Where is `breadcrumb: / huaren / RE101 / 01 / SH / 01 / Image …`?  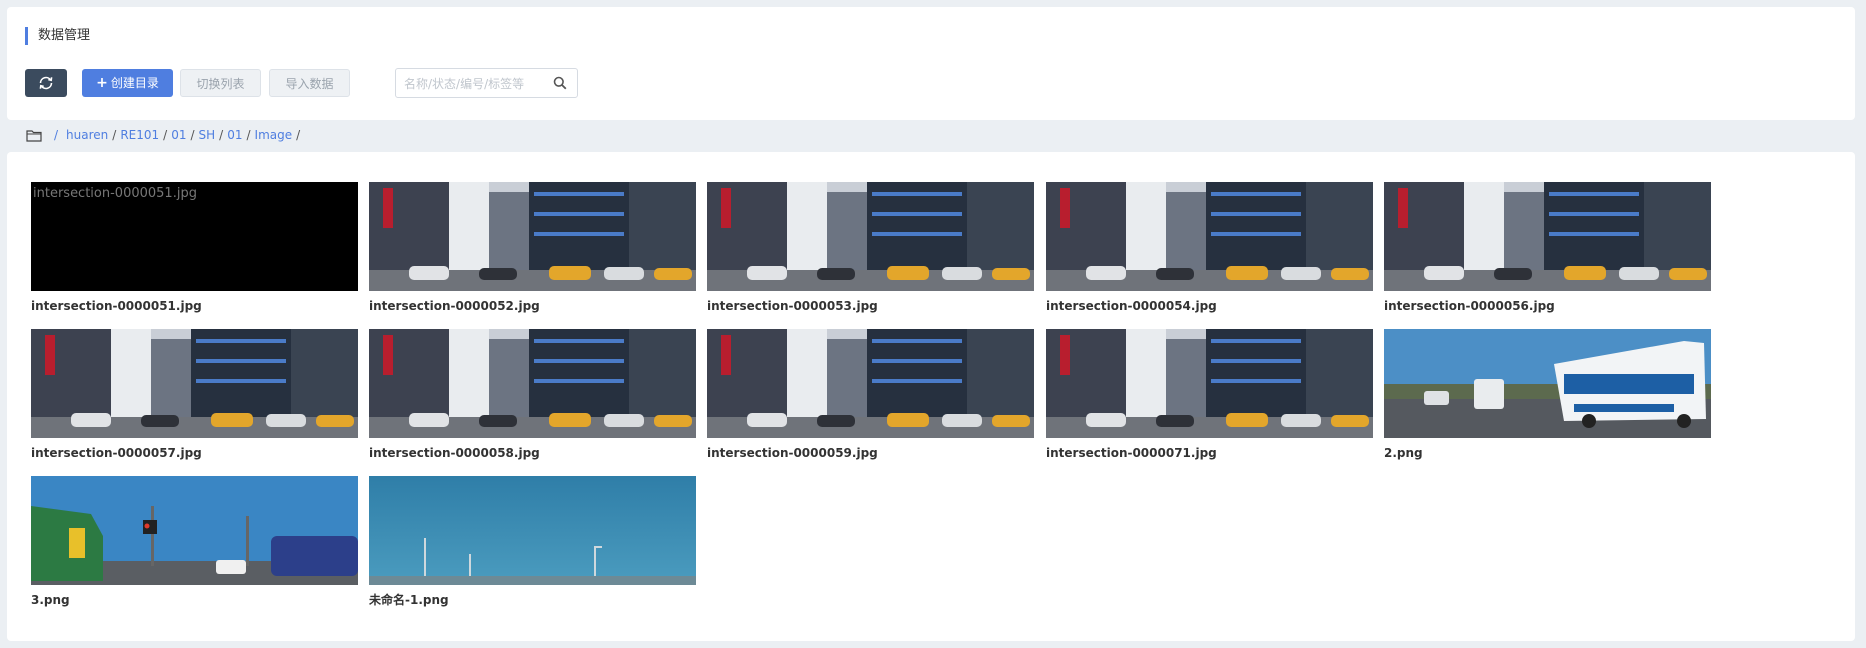
breadcrumb: / huaren / RE101 / 01 / SH / 01 / Image … is located at coordinates (165, 135).